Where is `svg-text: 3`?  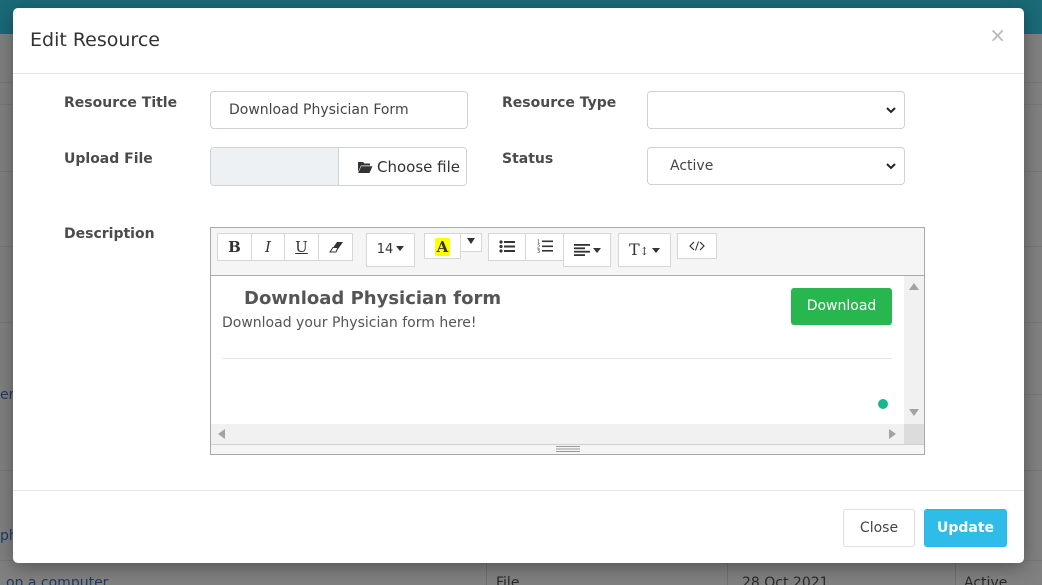 svg-text: 3 is located at coordinates (538, 251).